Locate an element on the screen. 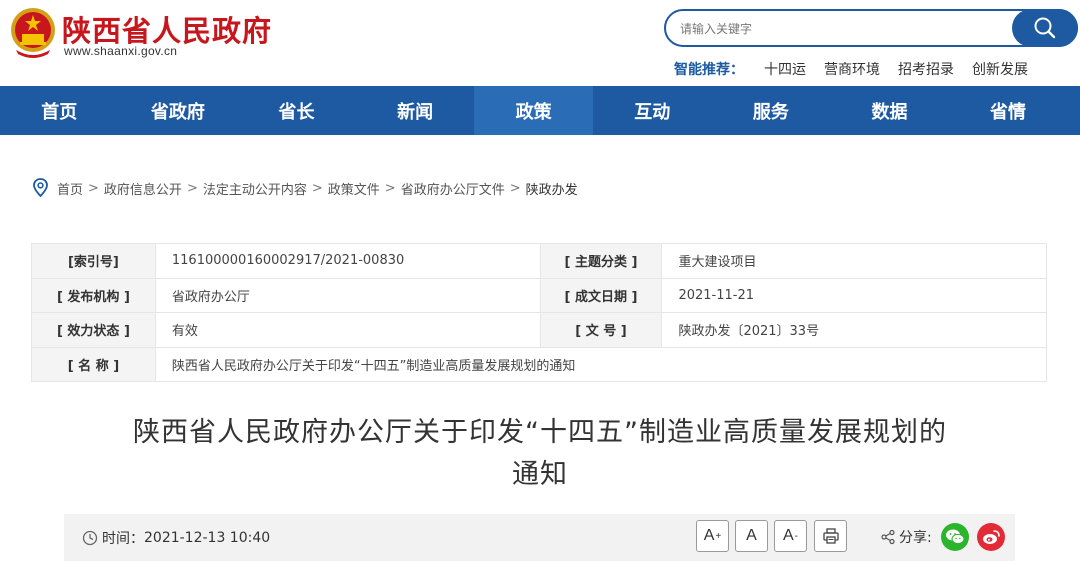  share-weibo-button is located at coordinates (991, 537).